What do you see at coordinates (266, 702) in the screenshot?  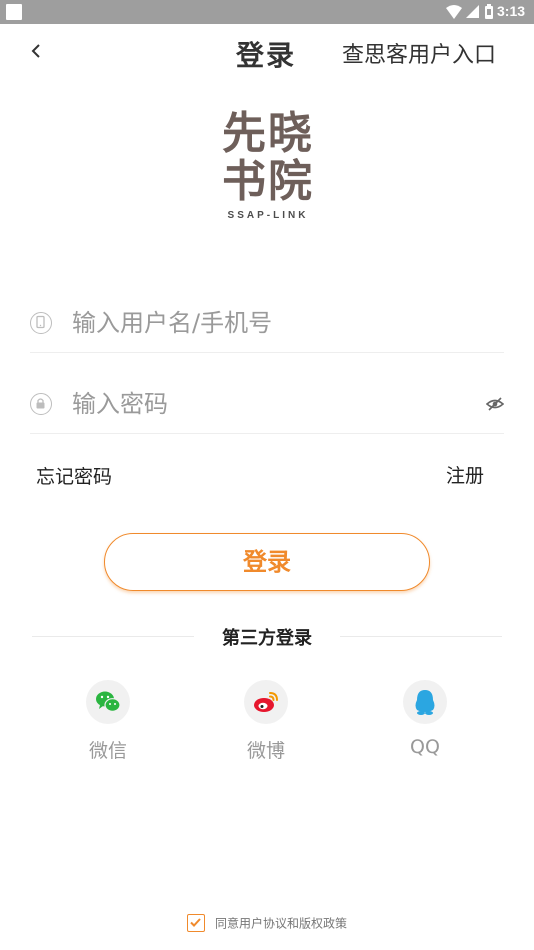 I see `weibo-icon` at bounding box center [266, 702].